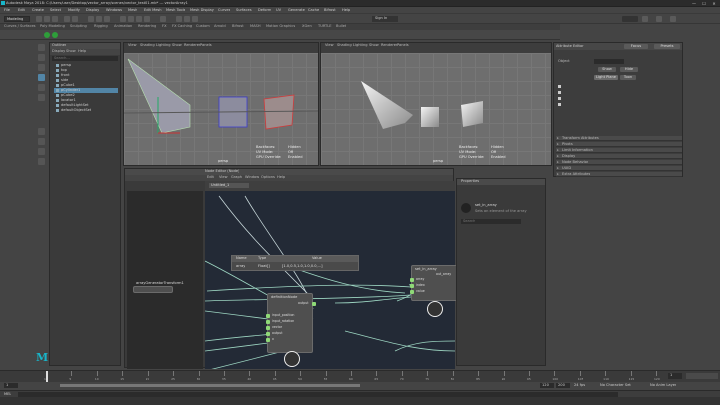 The image size is (720, 405). I want to click on node-editor-left-graph: arrayGeneratorTransform1, so click(165, 280).